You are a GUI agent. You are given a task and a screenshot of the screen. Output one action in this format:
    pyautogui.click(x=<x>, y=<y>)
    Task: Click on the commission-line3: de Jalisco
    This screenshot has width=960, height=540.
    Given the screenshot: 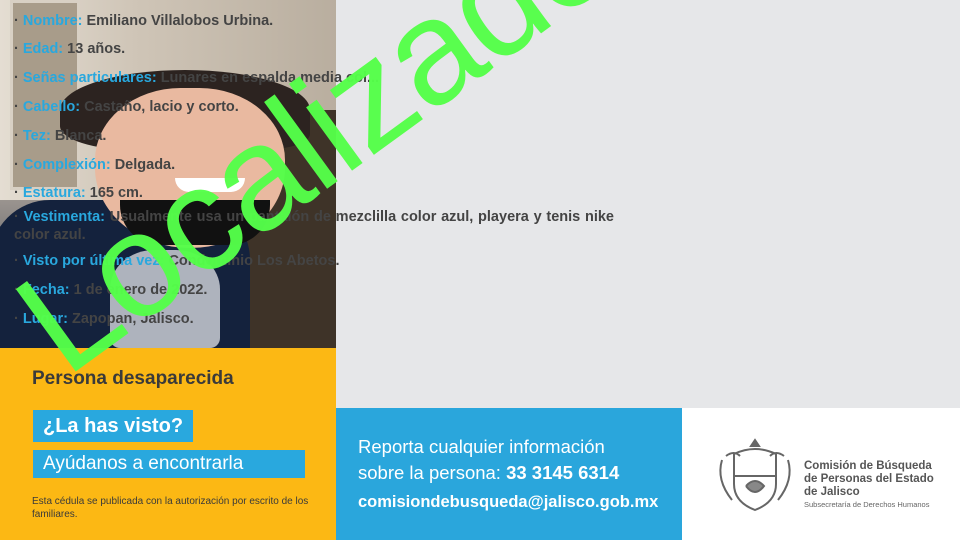 What is the action you would take?
    pyautogui.click(x=832, y=492)
    